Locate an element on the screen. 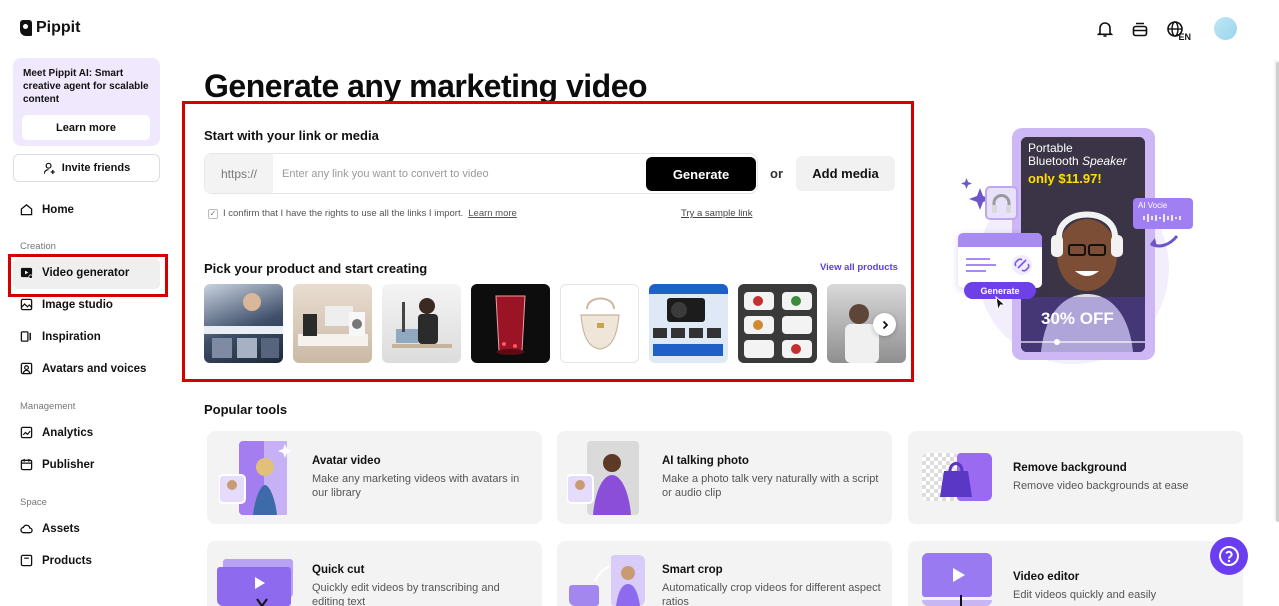  inspiration-icon is located at coordinates (25, 336).